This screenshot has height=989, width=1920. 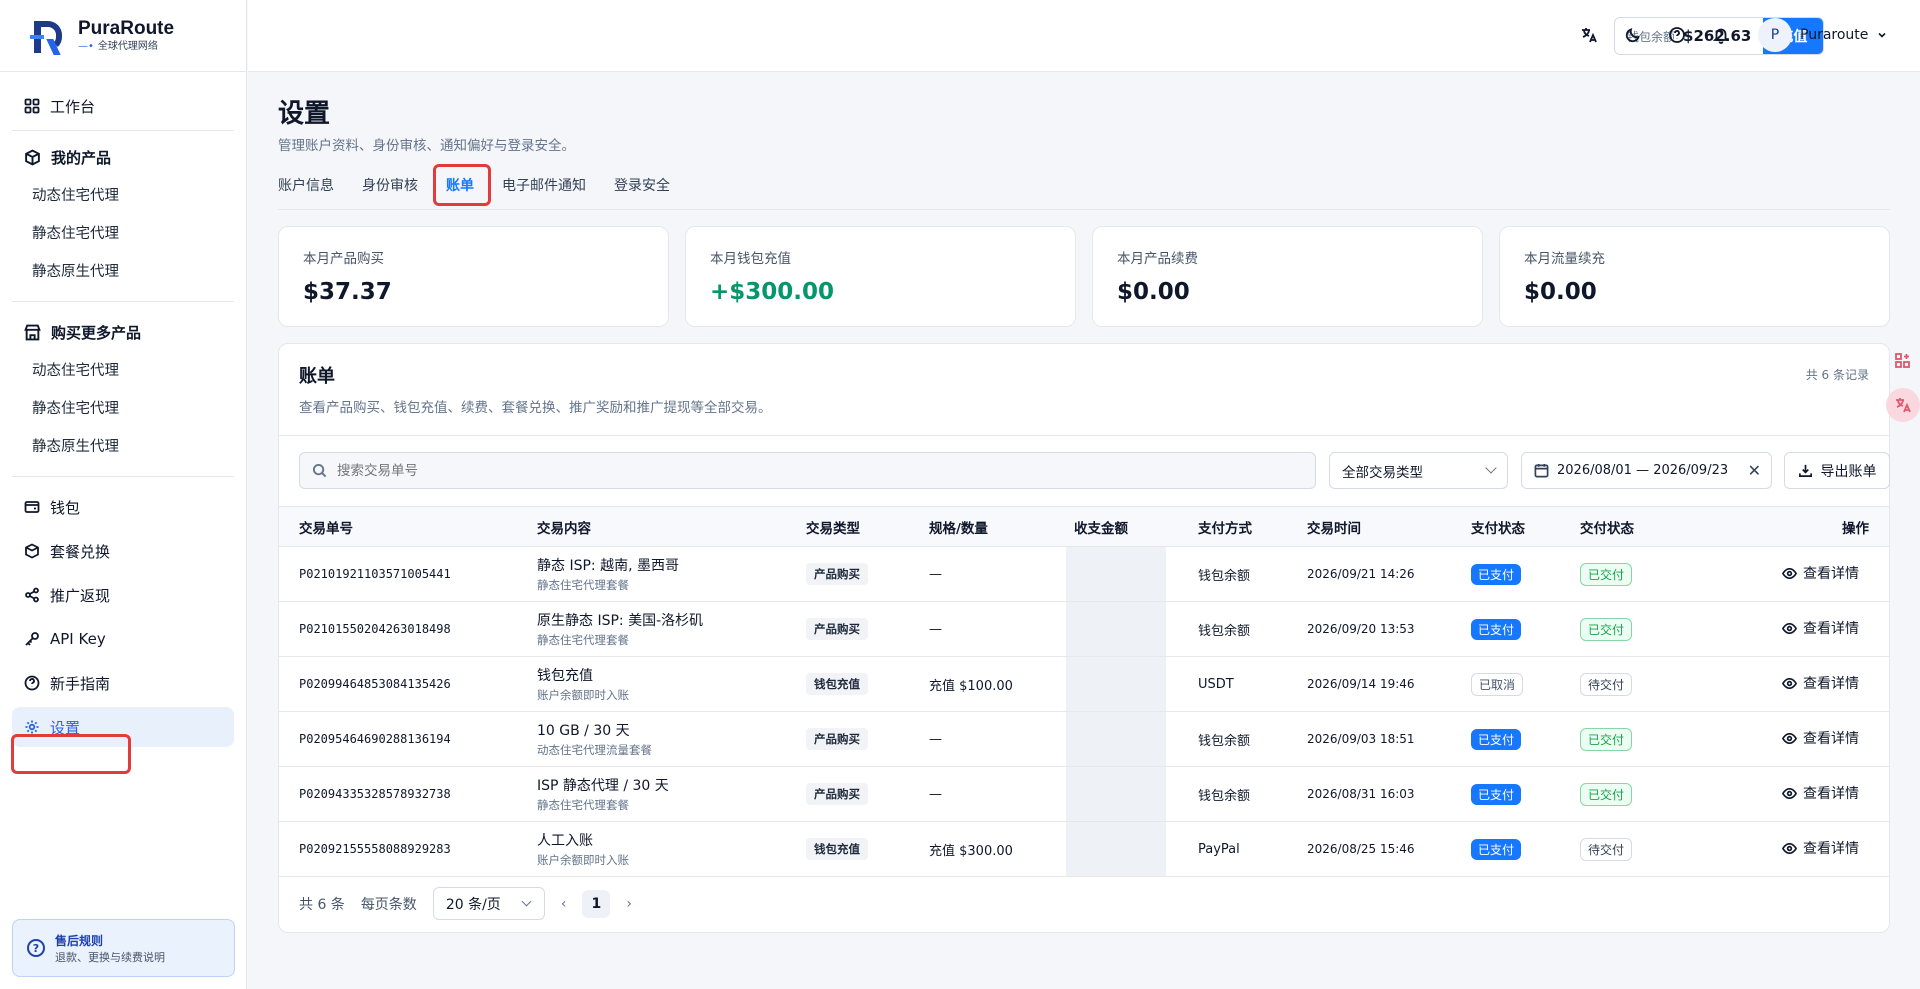 I want to click on type-tag: 钱包充值, so click(x=837, y=684).